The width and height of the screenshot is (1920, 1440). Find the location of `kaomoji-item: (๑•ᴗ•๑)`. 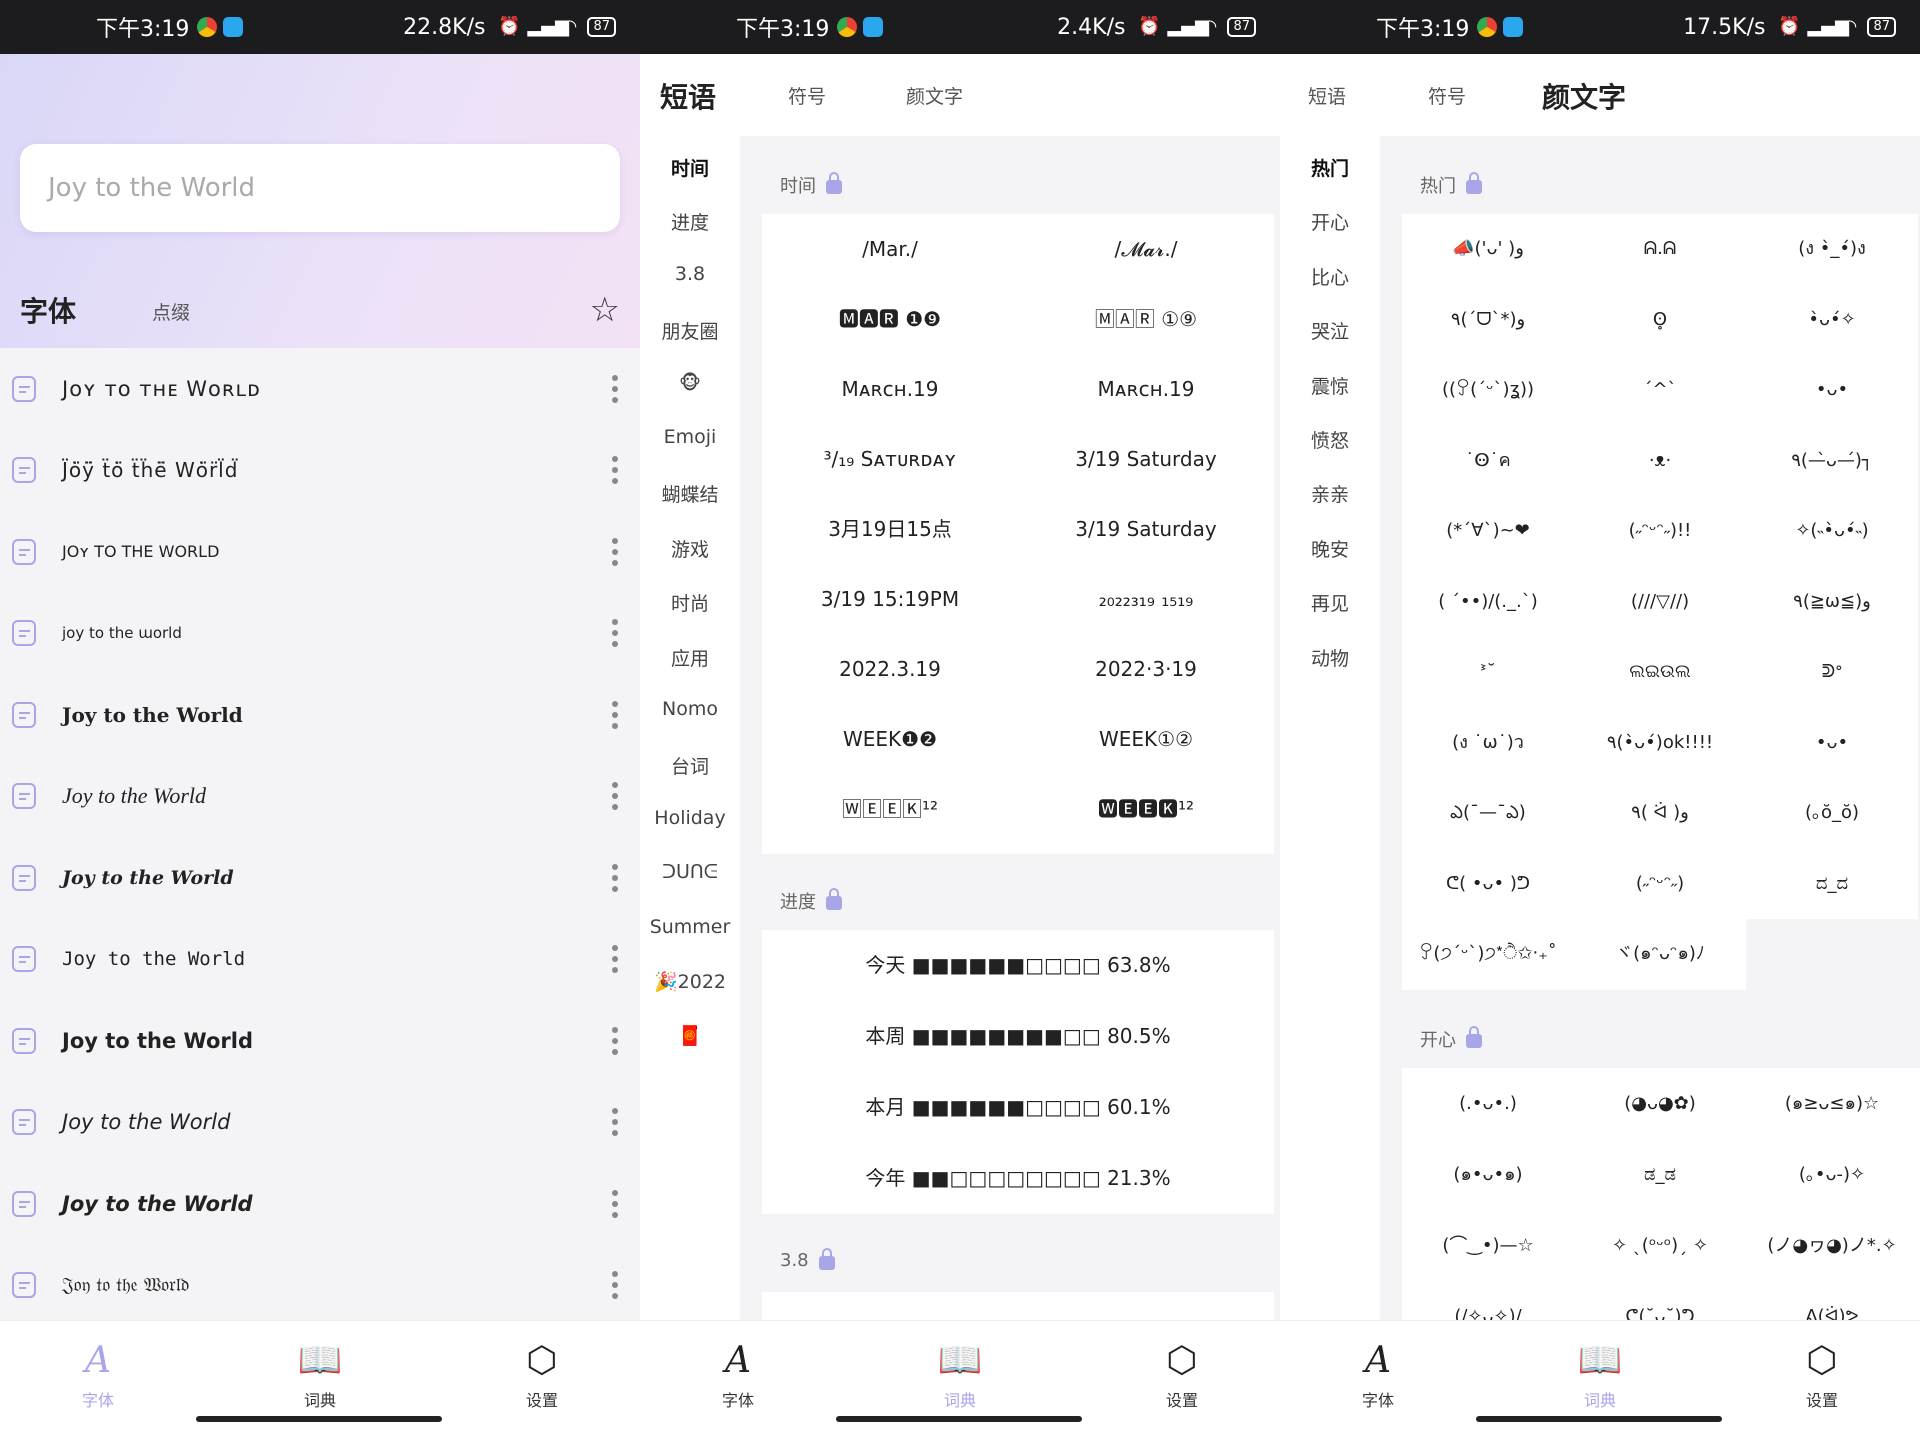

kaomoji-item: (๑•ᴗ•๑) is located at coordinates (1488, 1174).